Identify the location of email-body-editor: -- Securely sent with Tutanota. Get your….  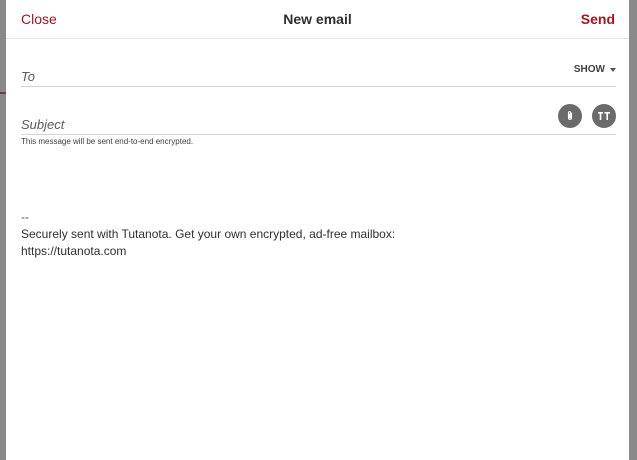
(318, 234).